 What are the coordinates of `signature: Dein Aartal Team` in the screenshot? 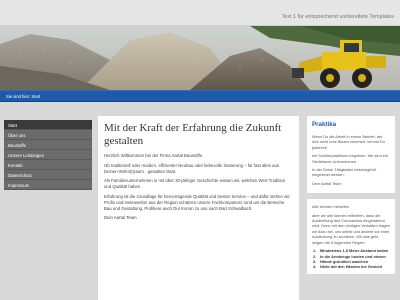 It's located at (120, 217).